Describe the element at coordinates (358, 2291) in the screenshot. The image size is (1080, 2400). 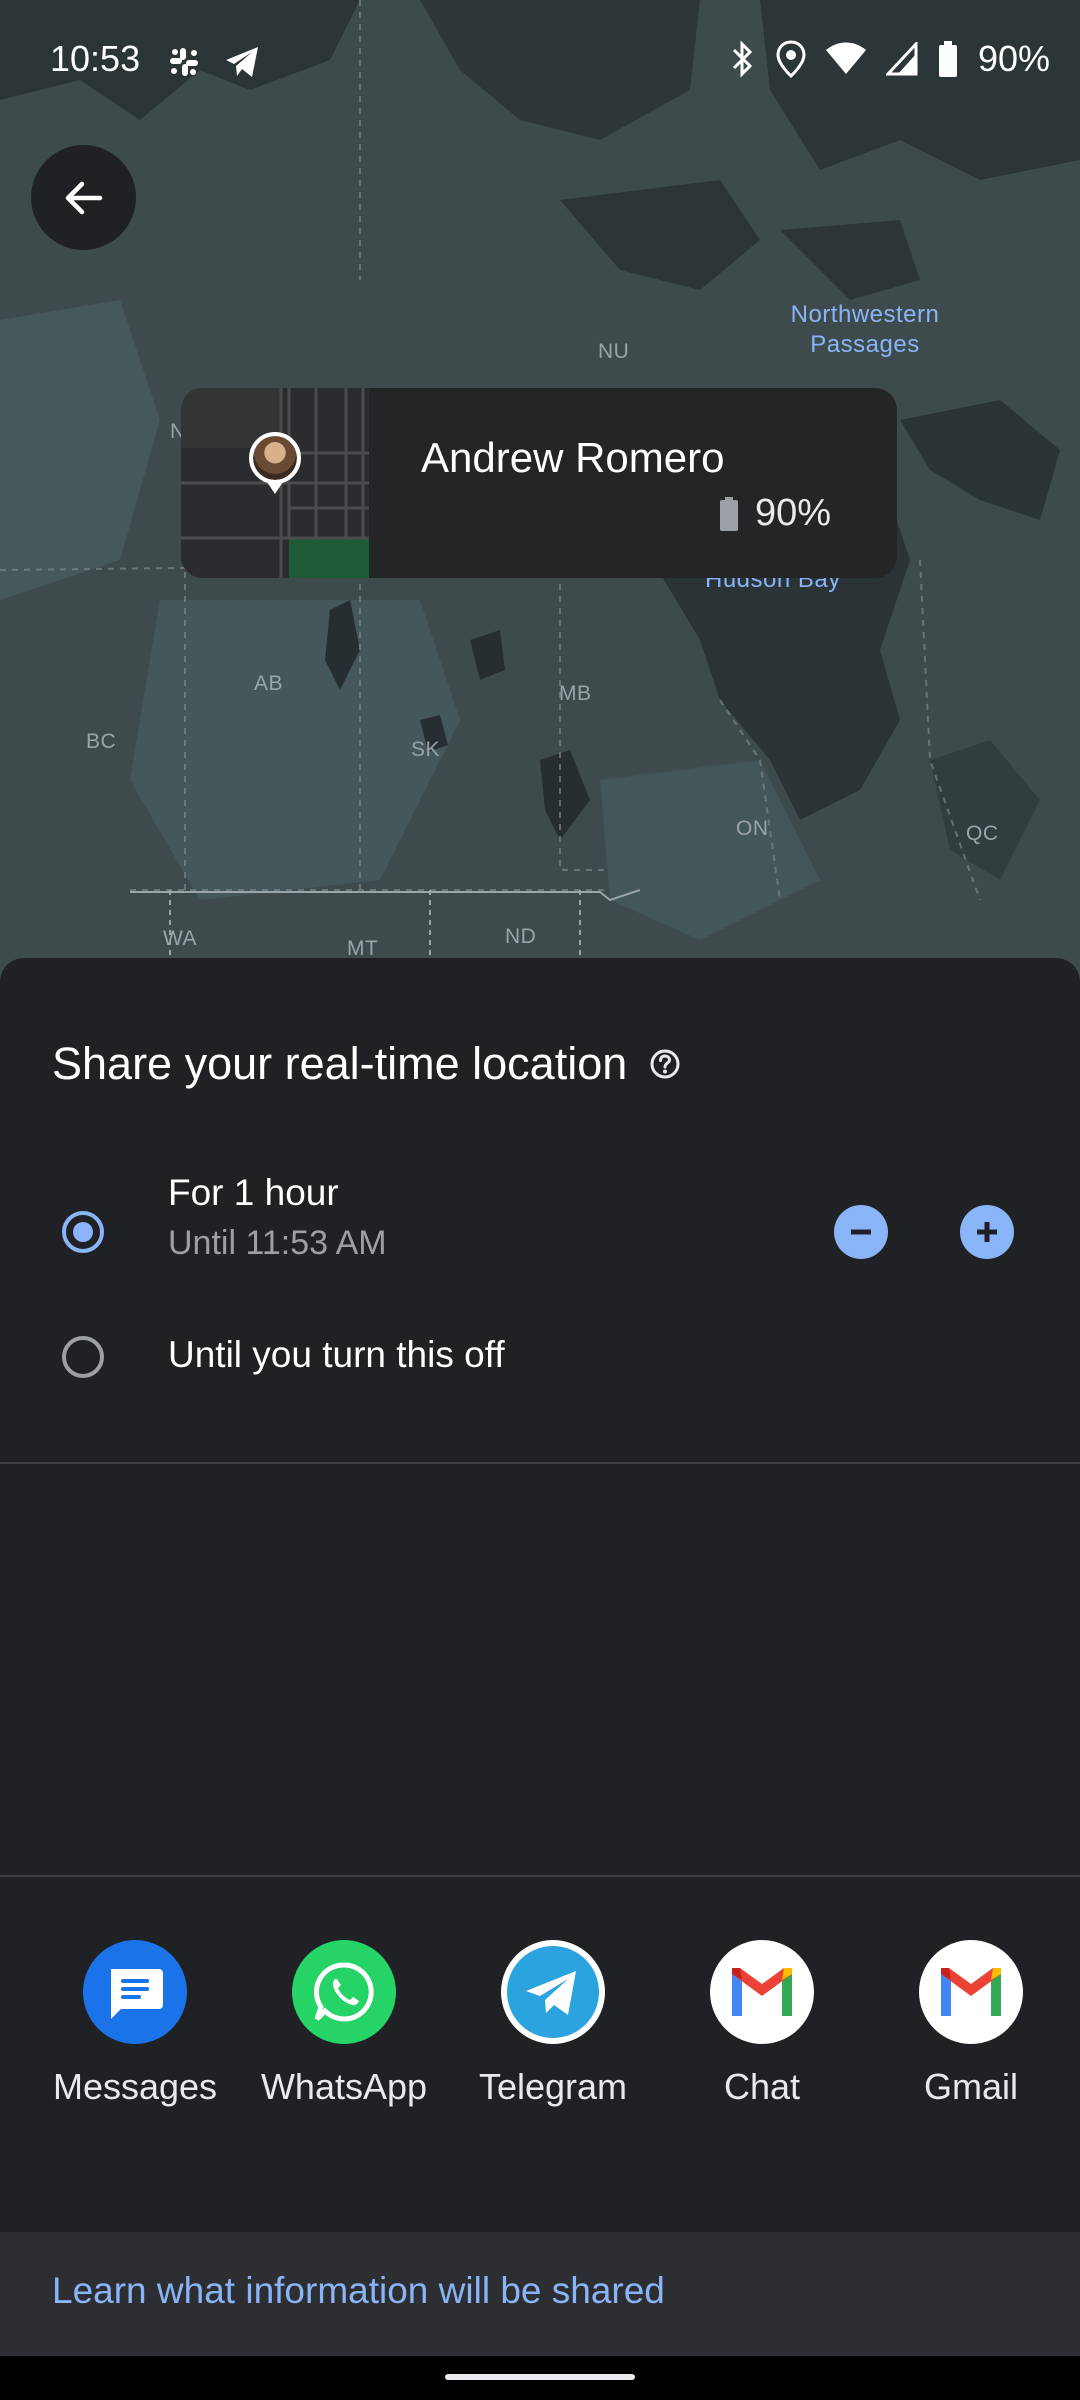
I see `learn-more-link: Learn what information will be shared` at that location.